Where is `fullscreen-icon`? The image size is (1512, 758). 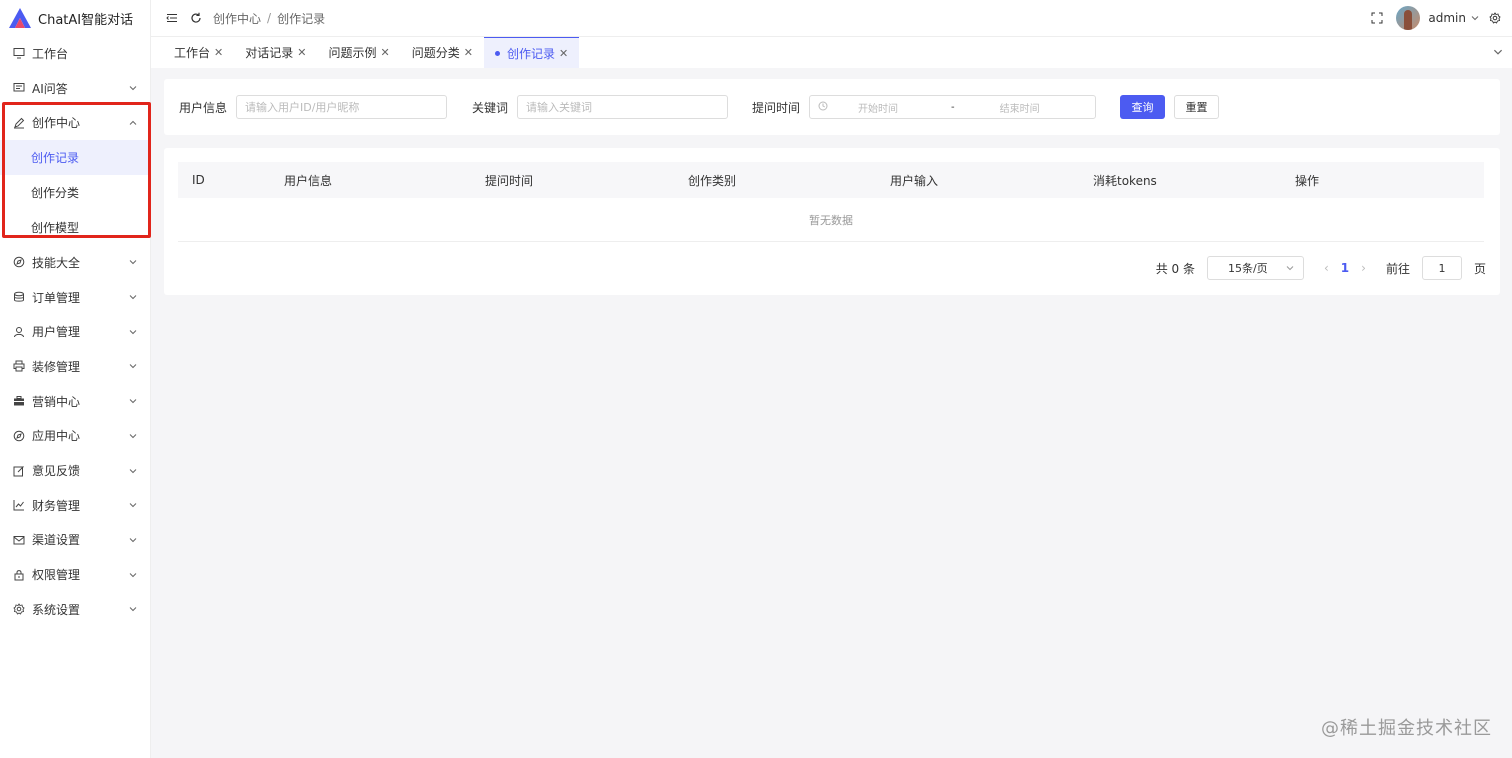 fullscreen-icon is located at coordinates (1377, 18).